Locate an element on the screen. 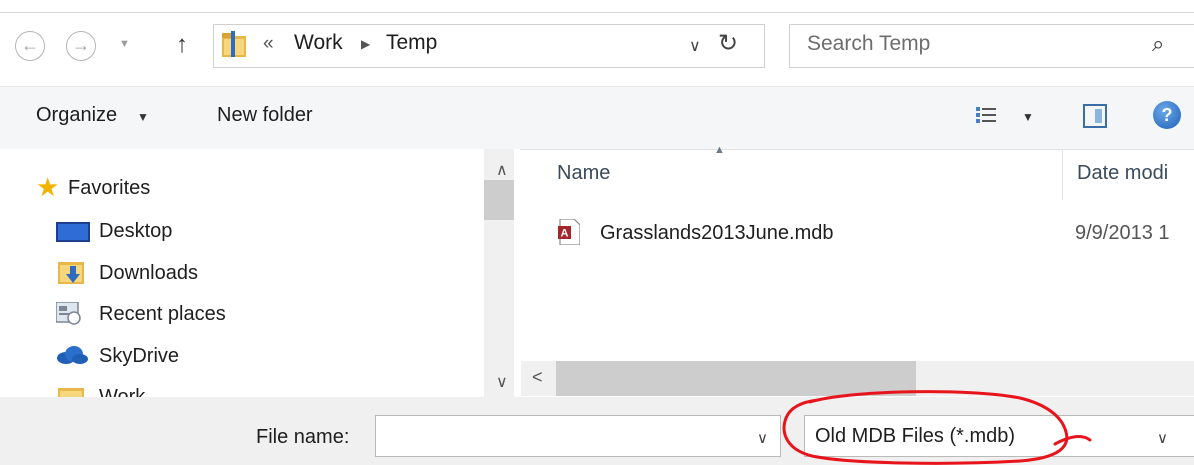 This screenshot has width=1194, height=465. help-icon: ? is located at coordinates (1167, 115).